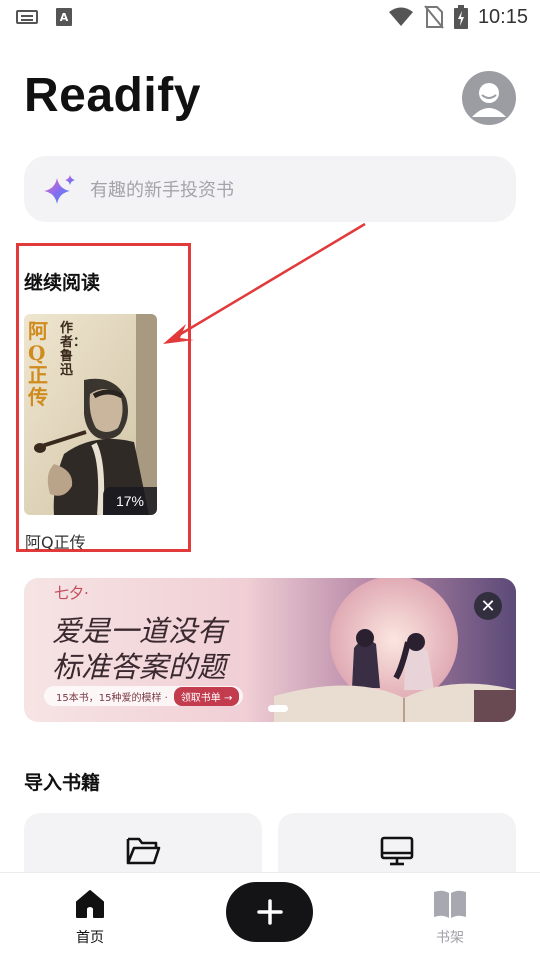 This screenshot has height=960, width=540. Describe the element at coordinates (90, 414) in the screenshot. I see `book-cover: 阿Q正传 作者：鲁迅 17%` at that location.